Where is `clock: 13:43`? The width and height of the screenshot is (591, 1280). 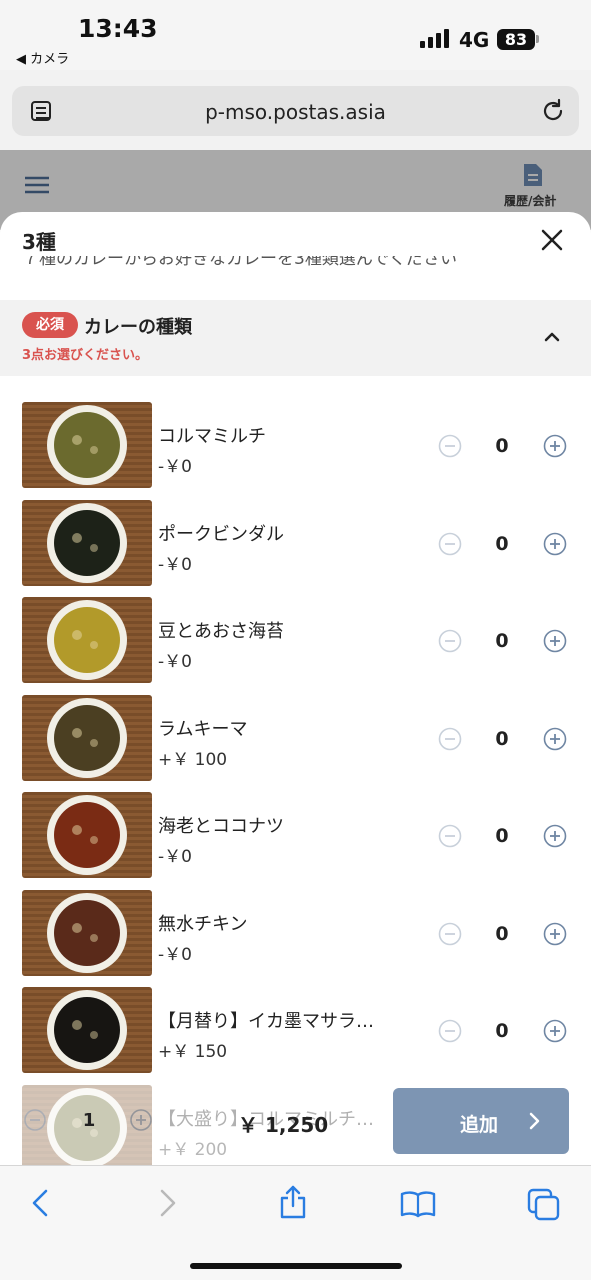
clock: 13:43 is located at coordinates (118, 28).